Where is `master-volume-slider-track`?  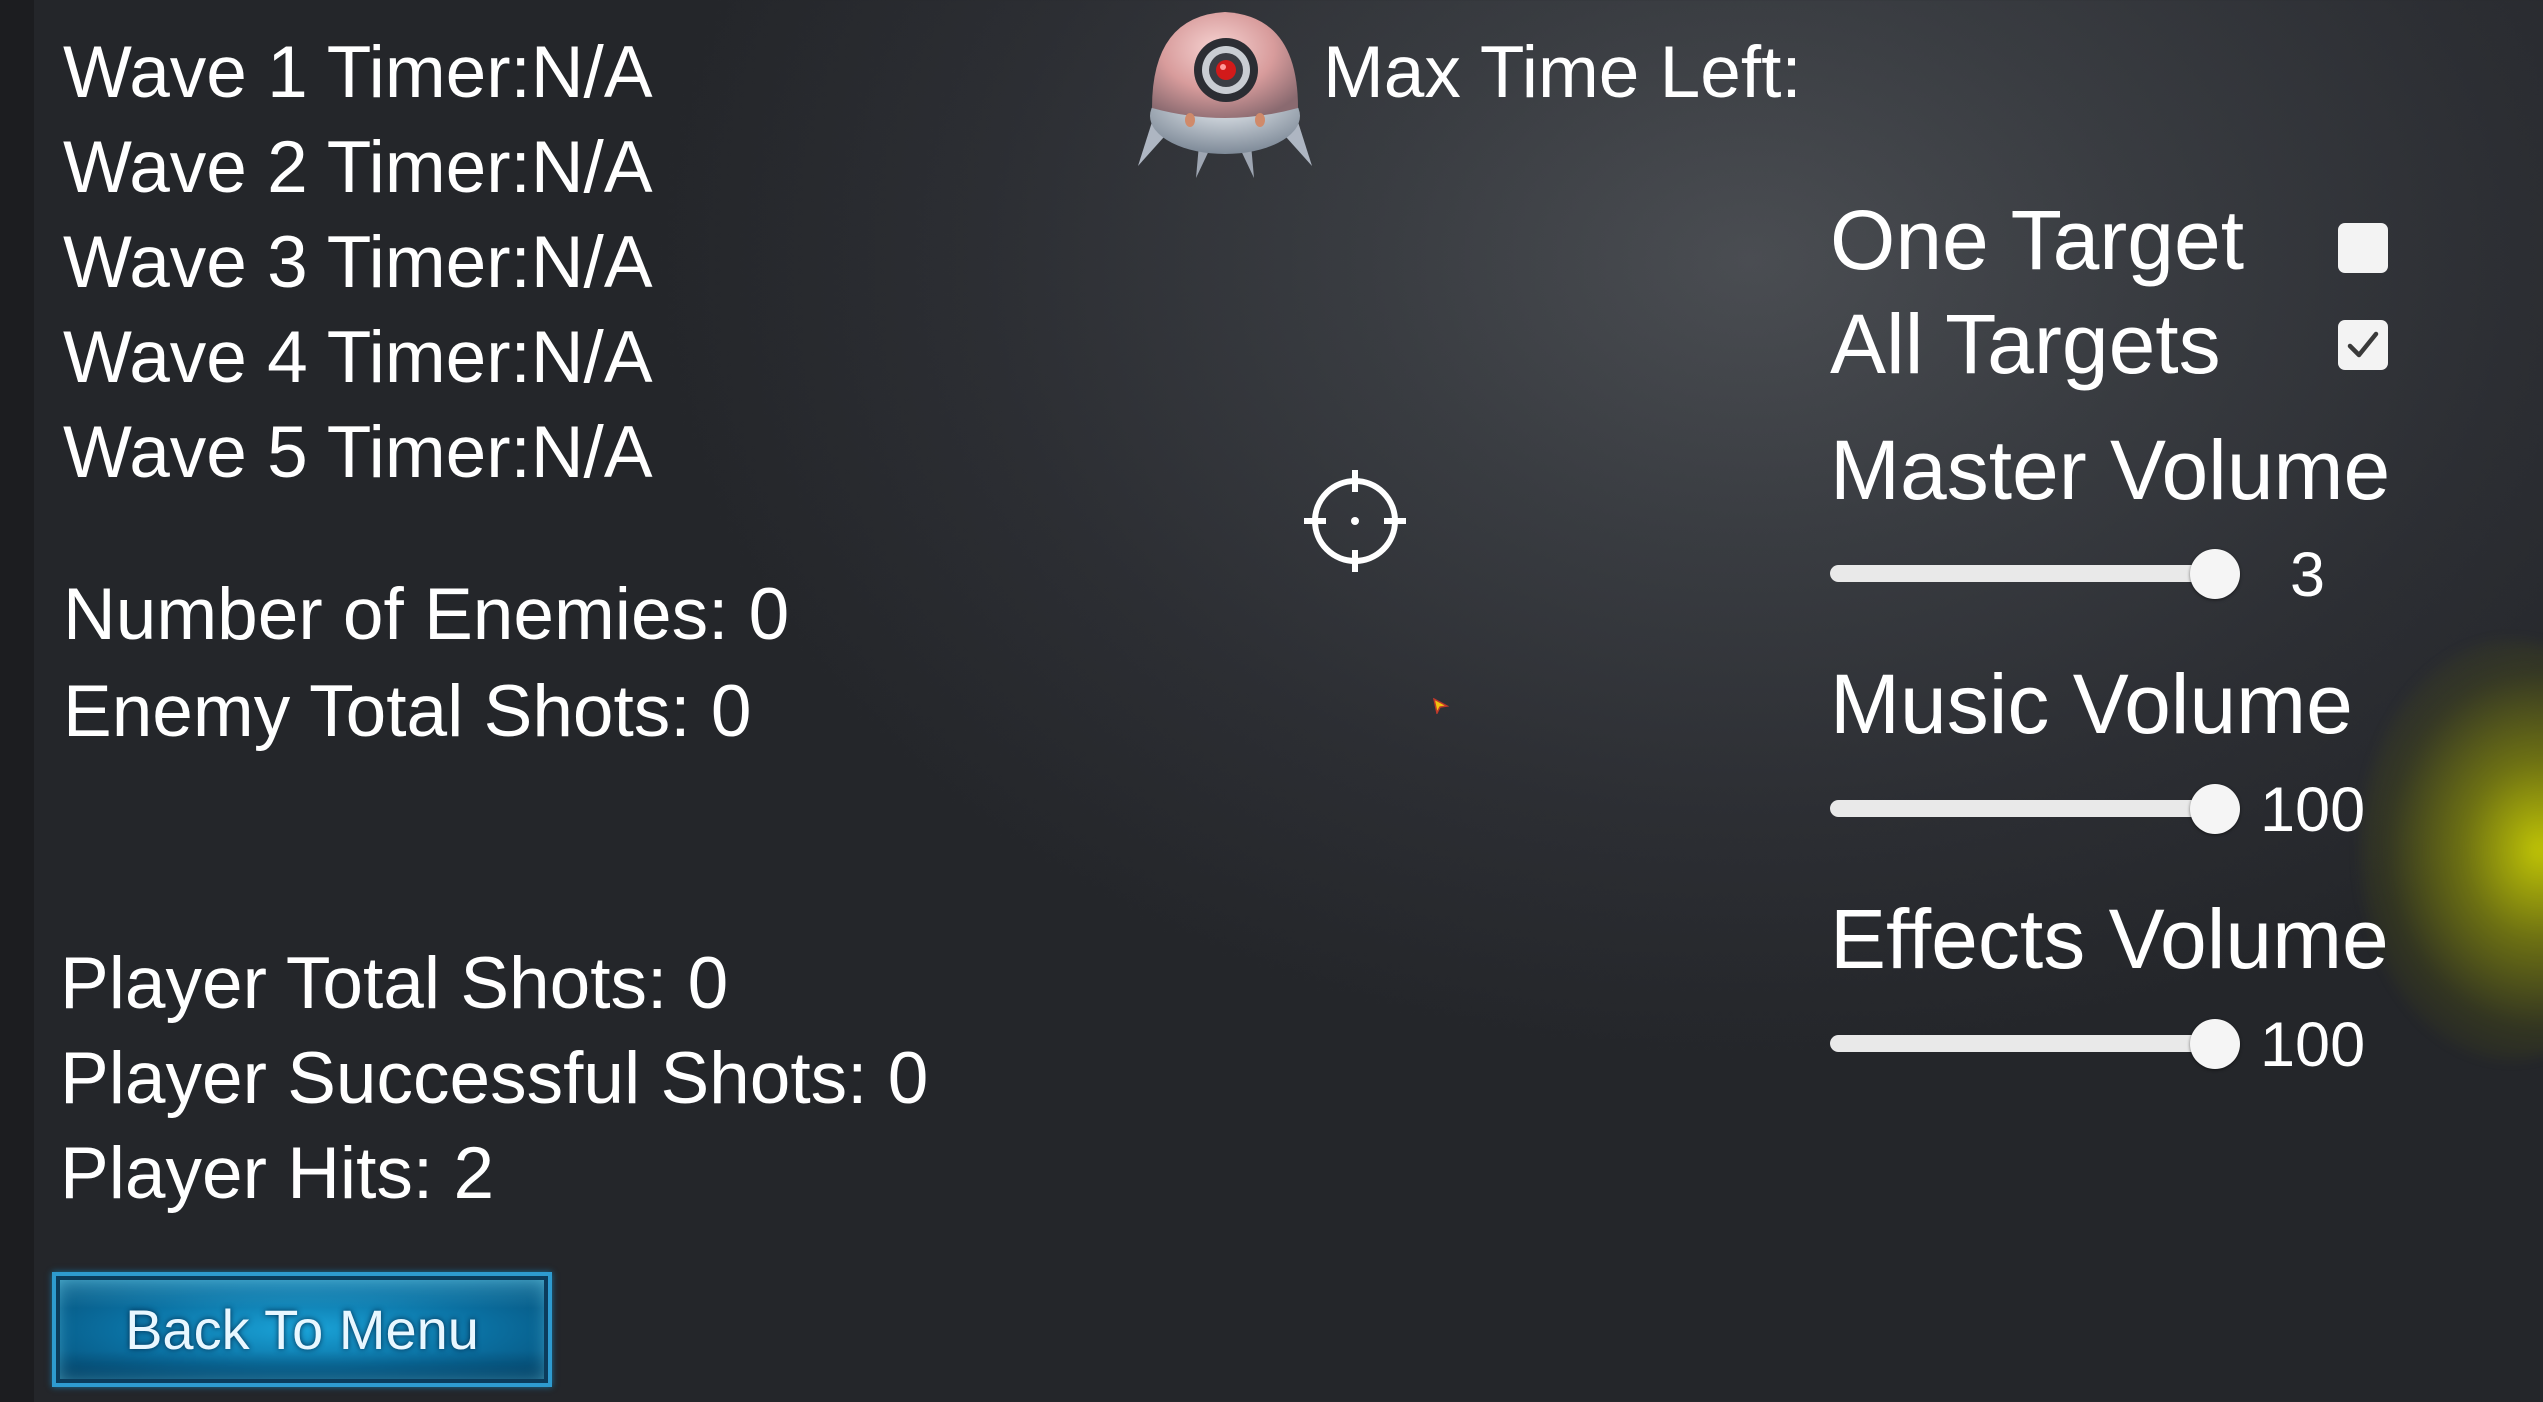
master-volume-slider-track is located at coordinates (2022, 573).